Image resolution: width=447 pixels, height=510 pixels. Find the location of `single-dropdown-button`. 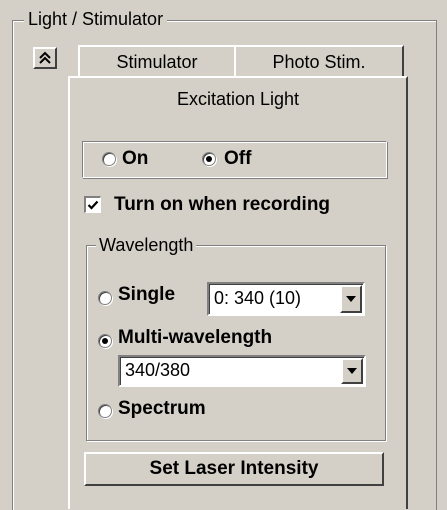

single-dropdown-button is located at coordinates (351, 299).